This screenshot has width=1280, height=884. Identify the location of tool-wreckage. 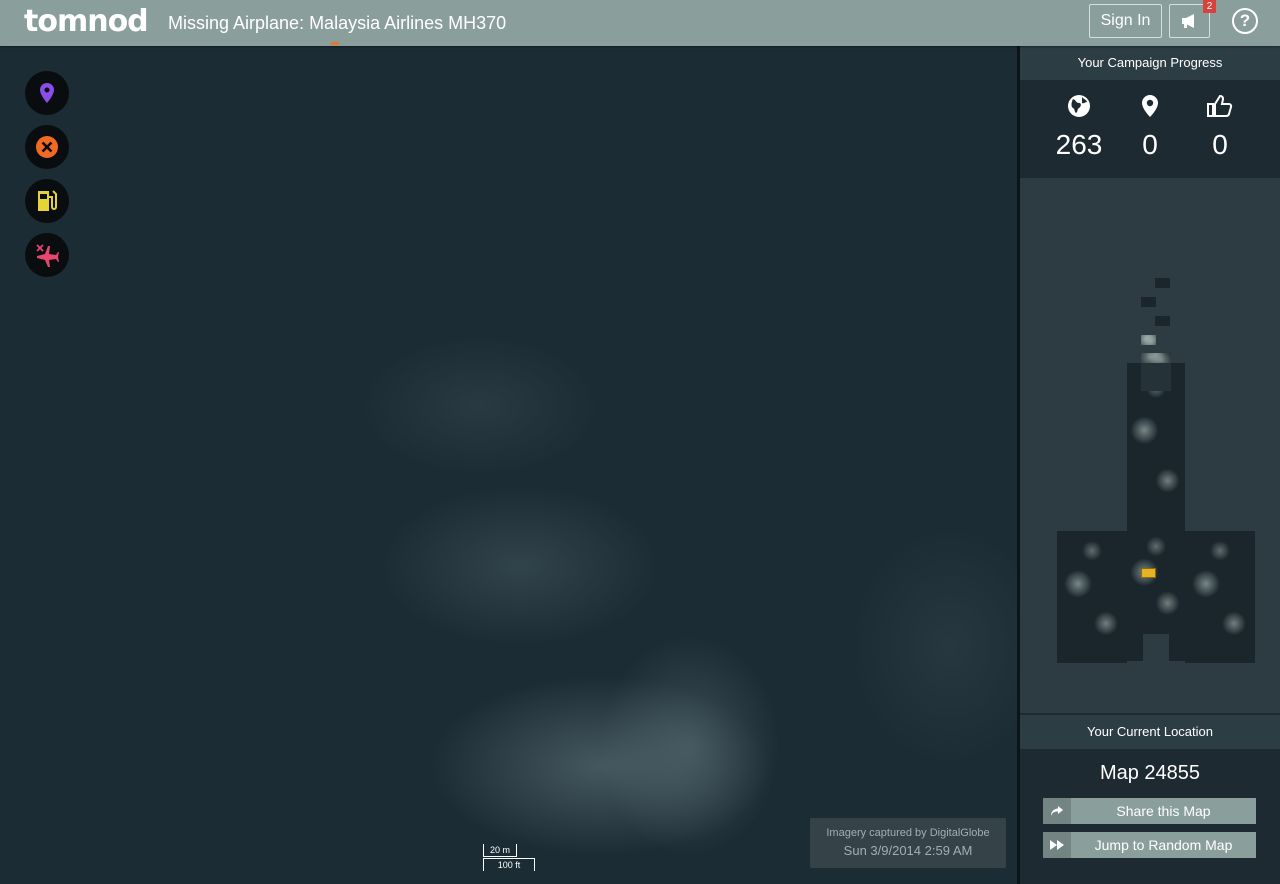
(47, 147).